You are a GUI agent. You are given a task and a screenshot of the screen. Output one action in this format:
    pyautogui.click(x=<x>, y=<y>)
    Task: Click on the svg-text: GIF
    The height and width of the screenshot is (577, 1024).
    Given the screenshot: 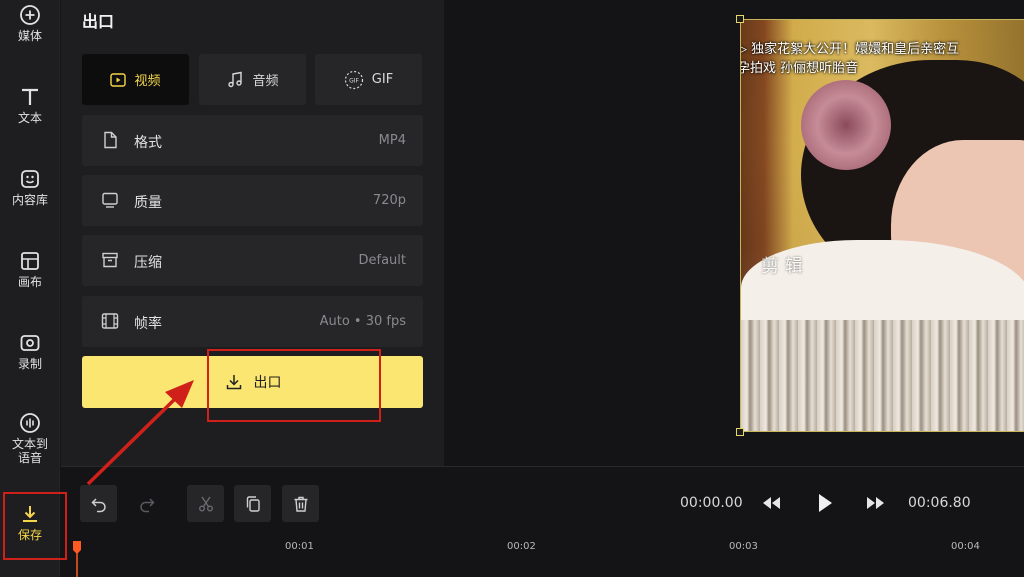 What is the action you would take?
    pyautogui.click(x=354, y=80)
    